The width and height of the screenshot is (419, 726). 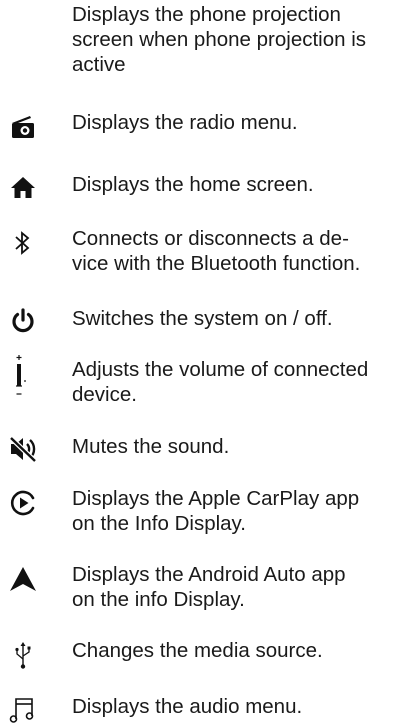 I want to click on description-line: device., so click(x=104, y=394).